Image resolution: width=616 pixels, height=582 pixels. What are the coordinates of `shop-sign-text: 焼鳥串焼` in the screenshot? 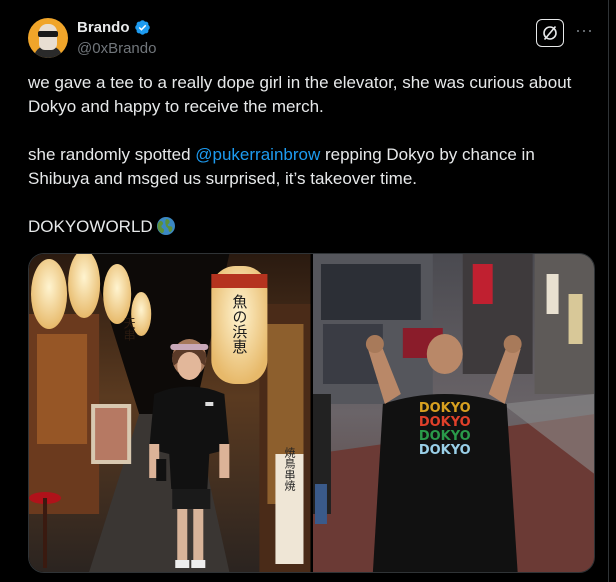 It's located at (289, 469).